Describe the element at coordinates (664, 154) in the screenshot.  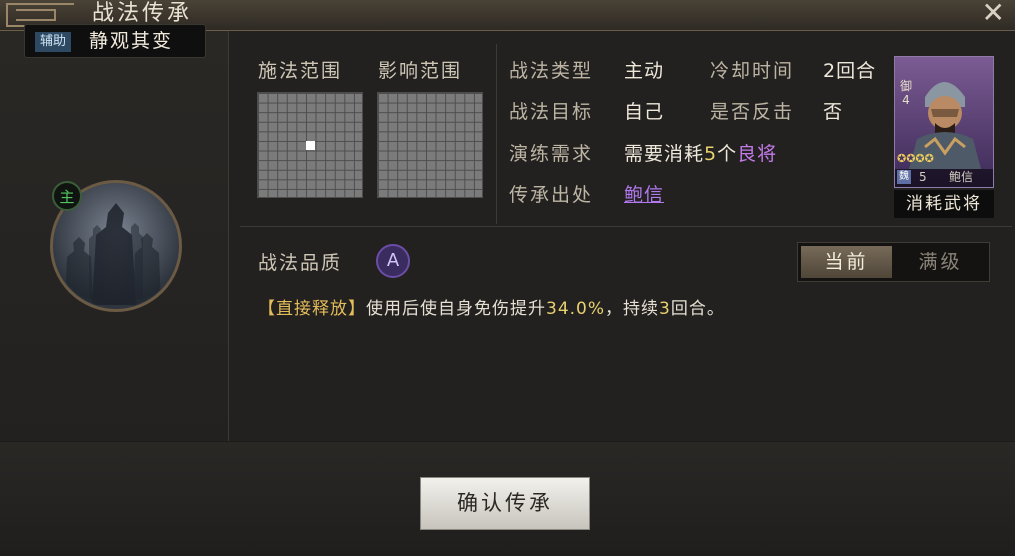
I see `requirement-prefix: 需要消耗` at that location.